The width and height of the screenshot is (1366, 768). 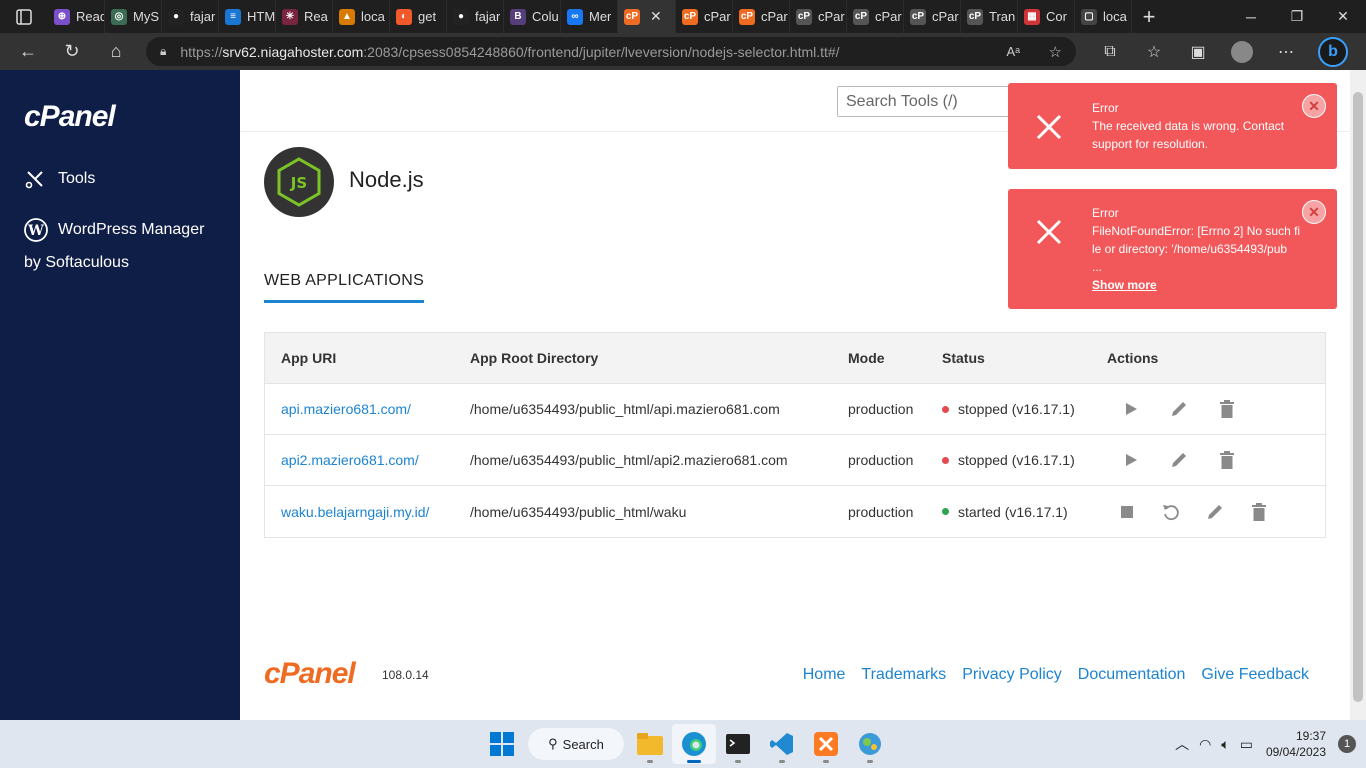 I want to click on footer-cpanel-logo: cPanel, so click(x=310, y=673).